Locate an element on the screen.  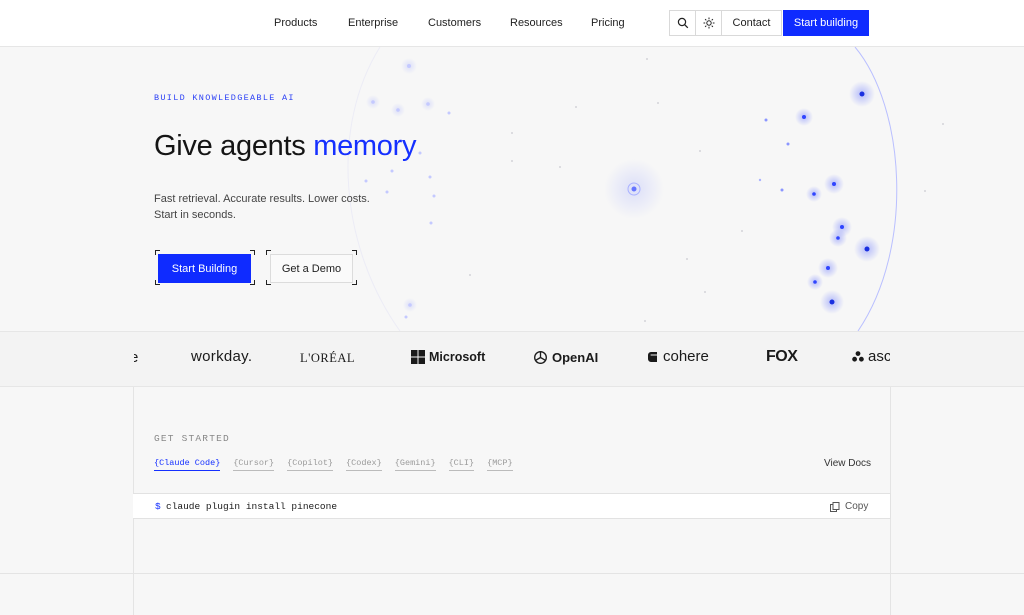
tab-gemini: {Gemini} is located at coordinates (415, 464).